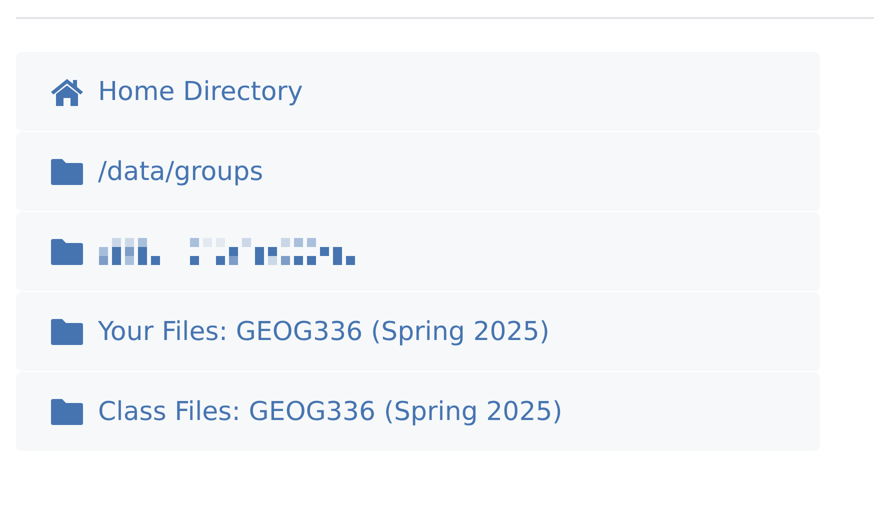 The width and height of the screenshot is (874, 520). Describe the element at coordinates (418, 332) in the screenshot. I see `folder-link: Your Files: GEOG336 (Spring 2025)` at that location.